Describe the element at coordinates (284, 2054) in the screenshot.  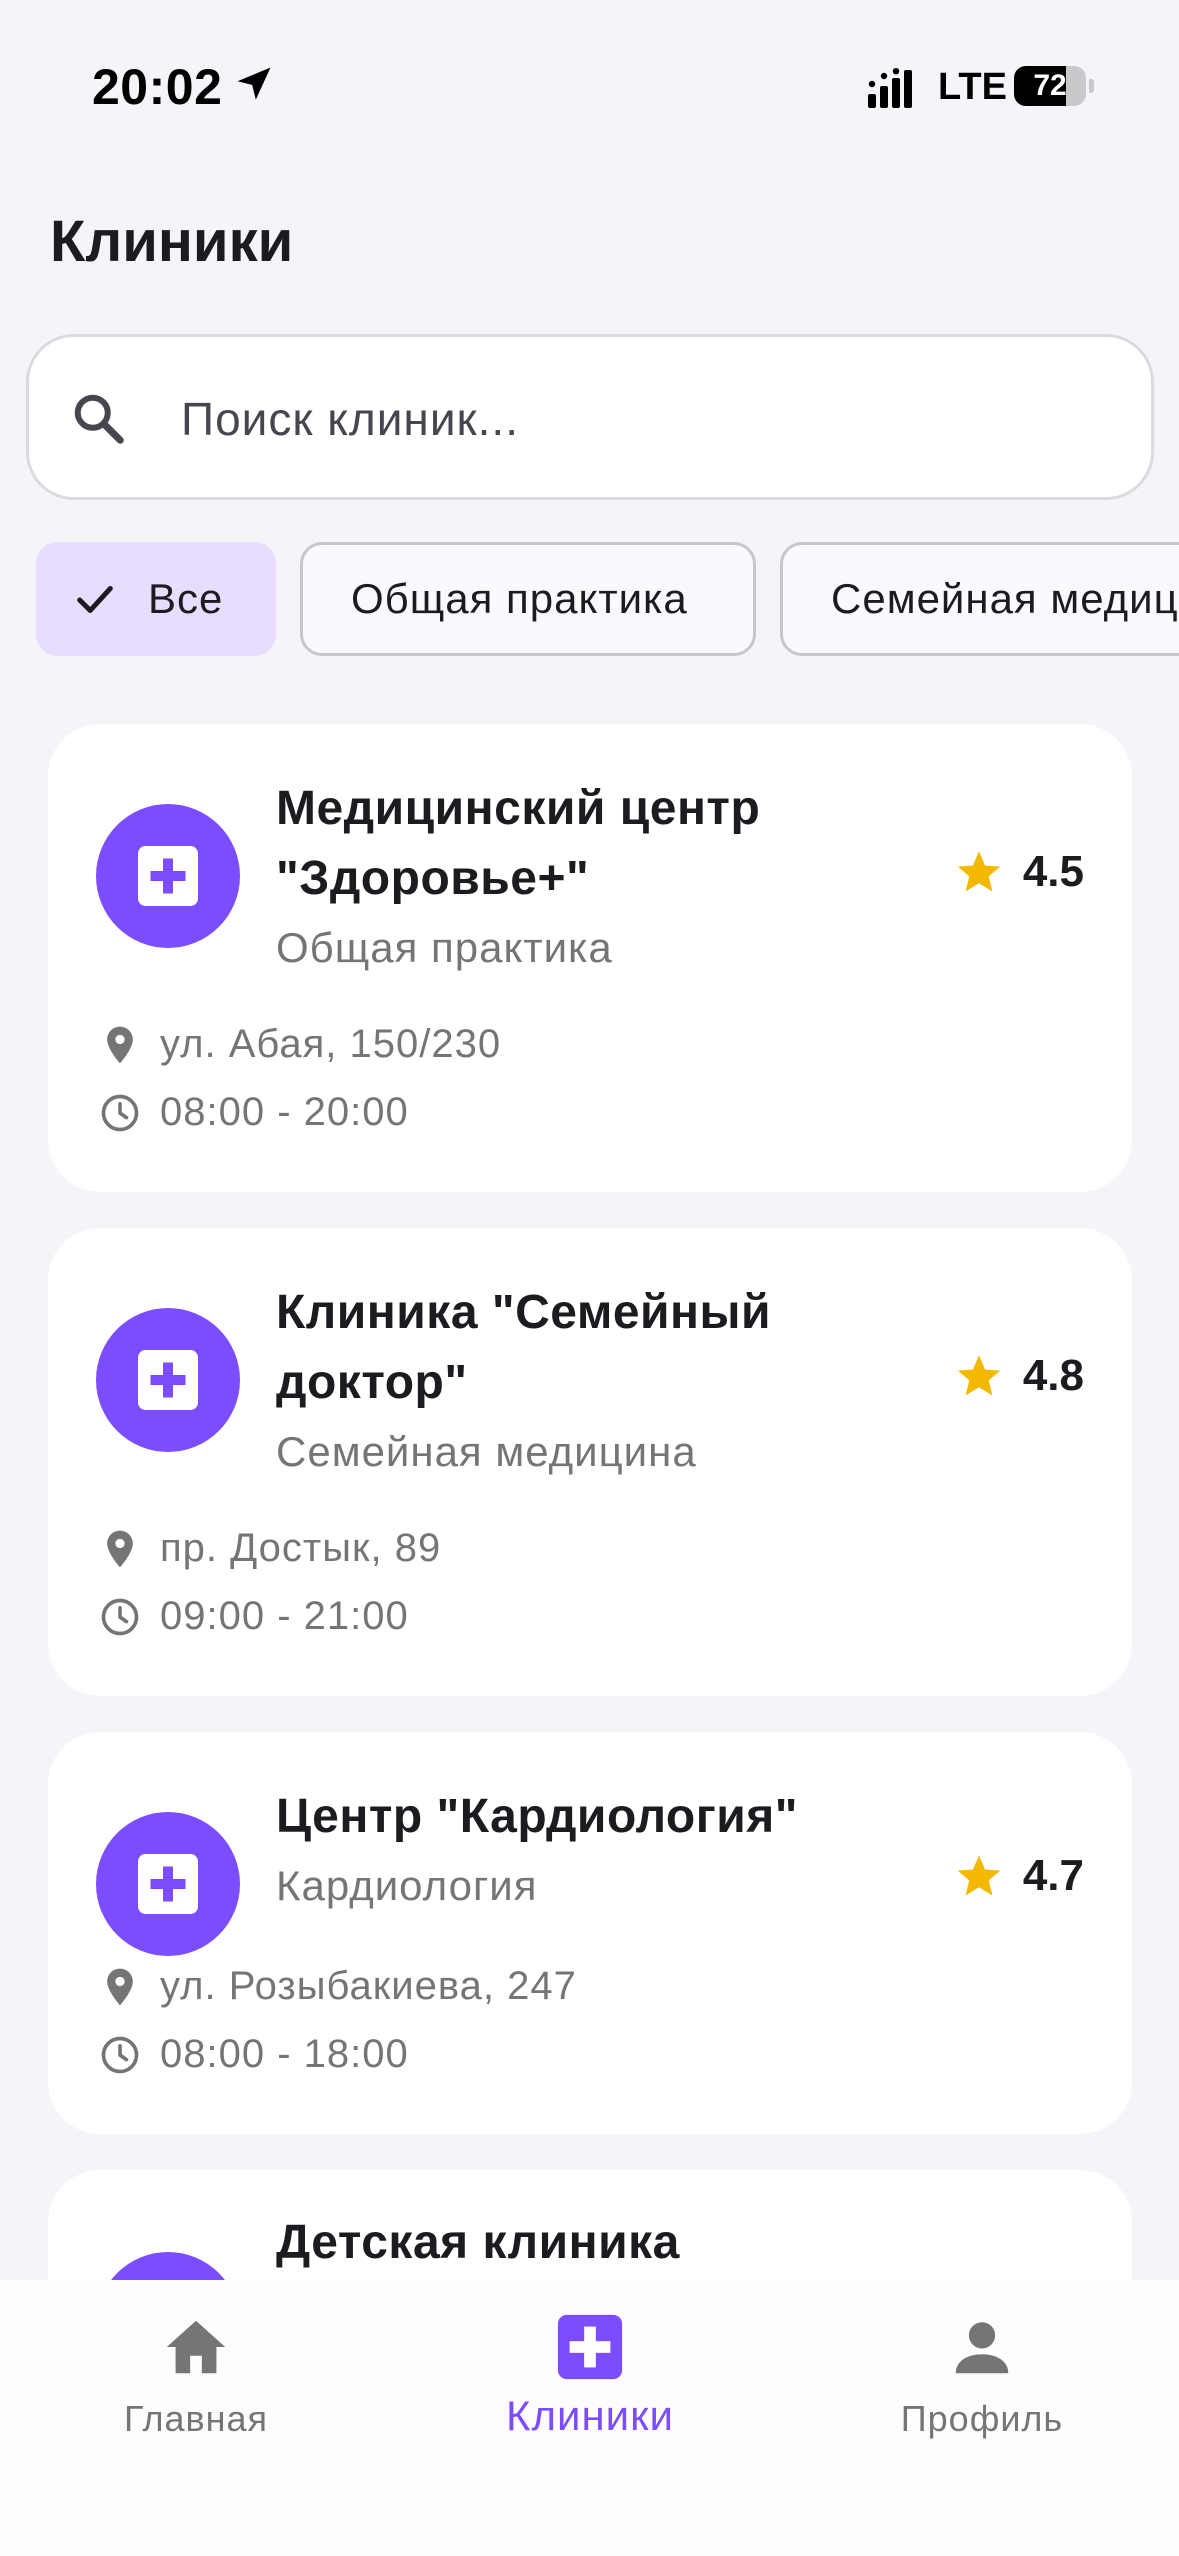
I see `clinic-hours: 08:00 - 18:00` at that location.